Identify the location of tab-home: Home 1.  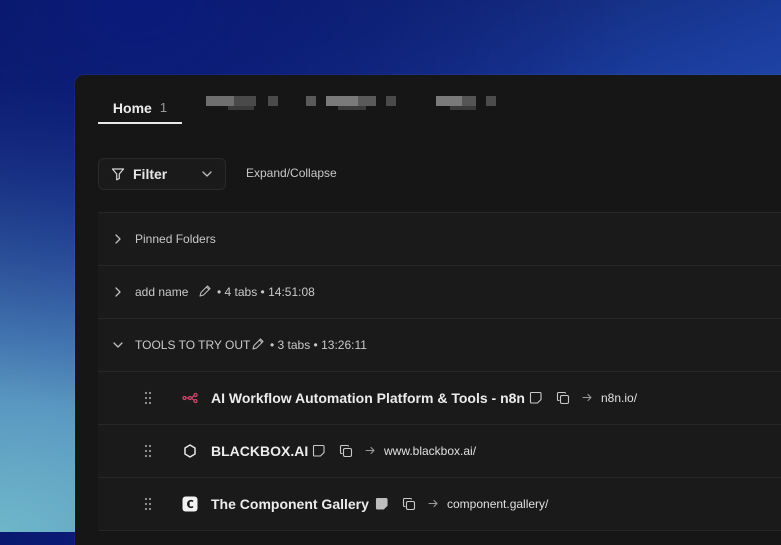
(140, 108).